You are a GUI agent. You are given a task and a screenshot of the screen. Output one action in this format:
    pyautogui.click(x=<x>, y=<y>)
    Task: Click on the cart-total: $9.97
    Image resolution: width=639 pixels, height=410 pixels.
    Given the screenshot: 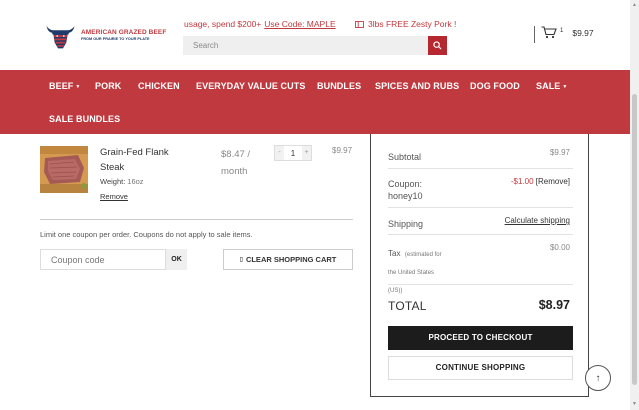 What is the action you would take?
    pyautogui.click(x=583, y=32)
    